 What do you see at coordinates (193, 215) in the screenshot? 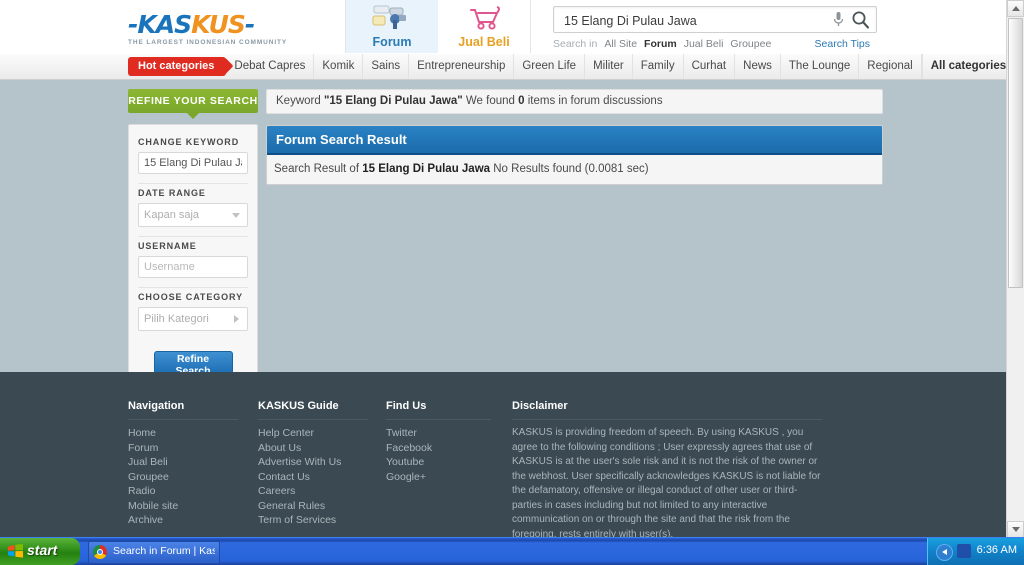
I see `date-range-select: Kapan saja` at bounding box center [193, 215].